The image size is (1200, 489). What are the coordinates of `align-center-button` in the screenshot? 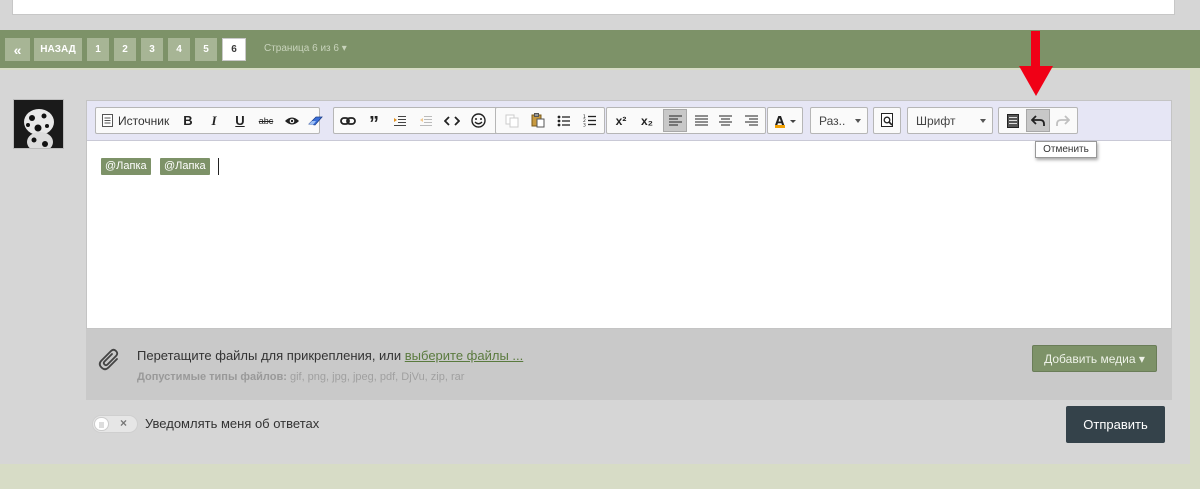 It's located at (725, 120).